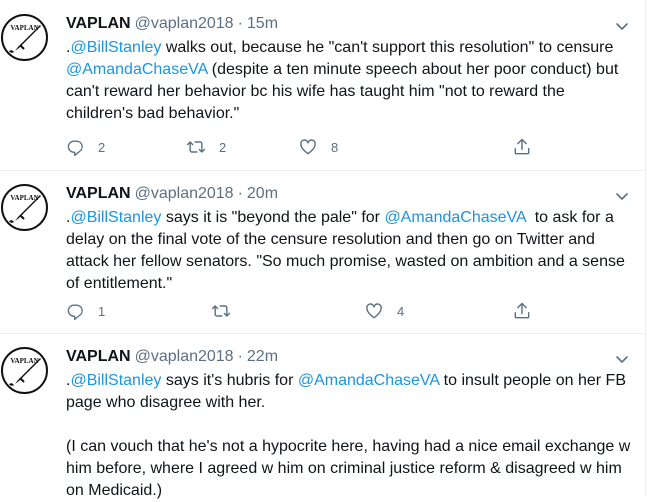 The height and width of the screenshot is (502, 658). What do you see at coordinates (273, 217) in the screenshot?
I see `text-segment: says it is "beyond the pale" for` at bounding box center [273, 217].